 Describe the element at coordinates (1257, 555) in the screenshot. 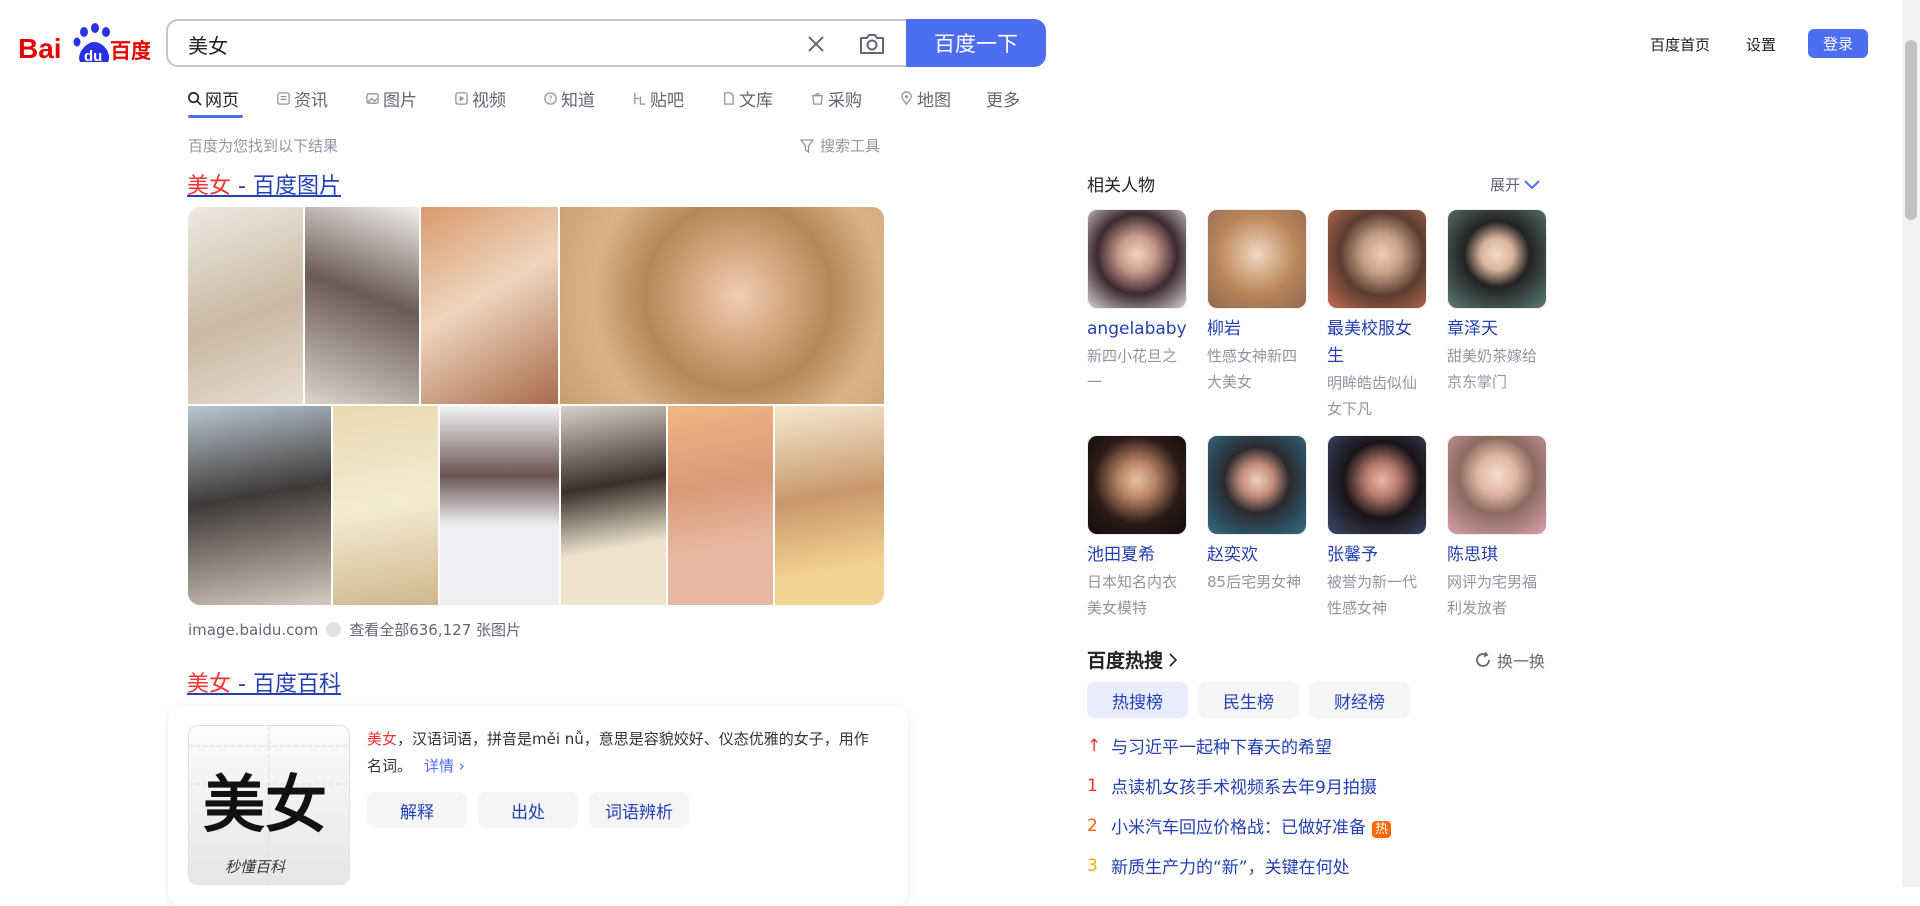

I see `person-name: 赵奕欢` at that location.